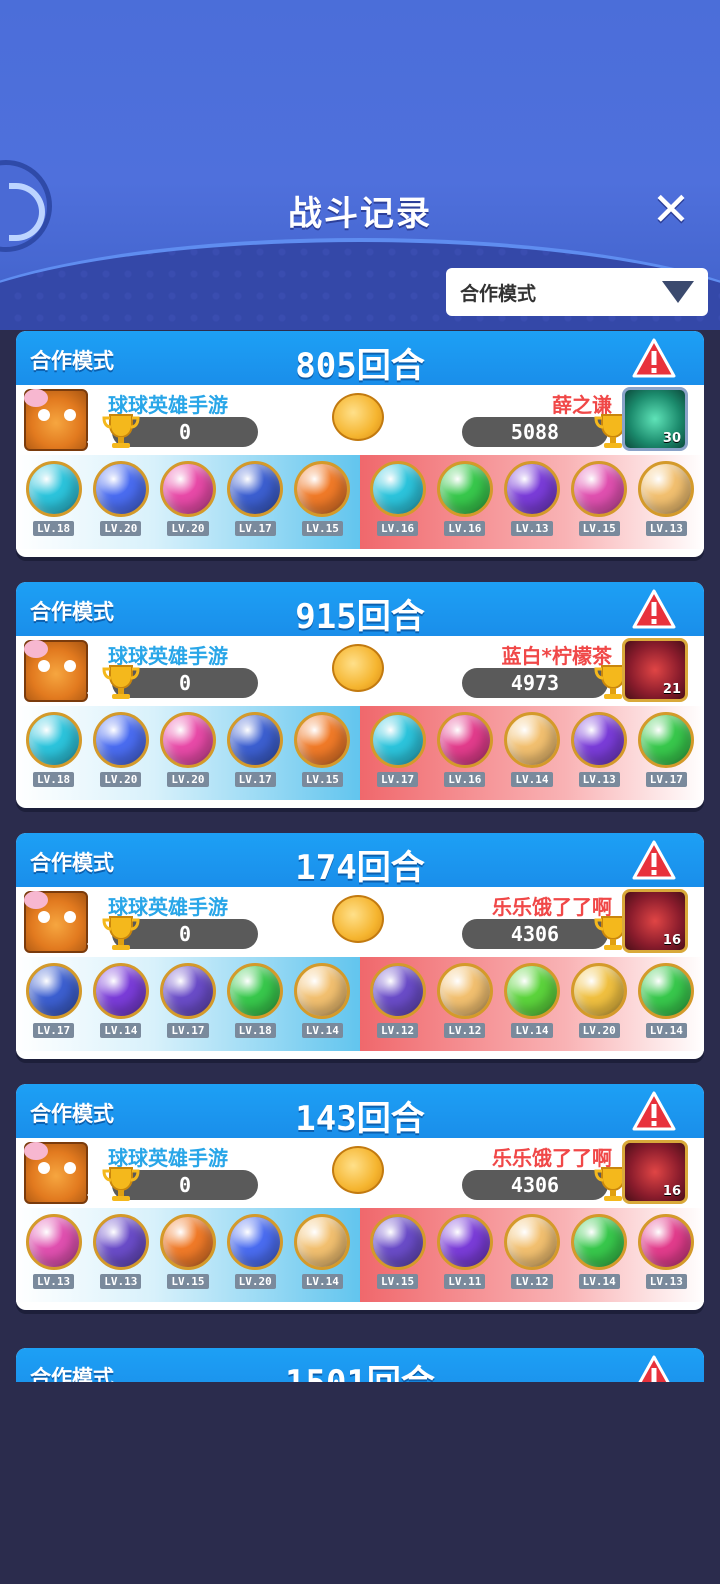  I want to click on green-hero-orb-icon, so click(666, 740).